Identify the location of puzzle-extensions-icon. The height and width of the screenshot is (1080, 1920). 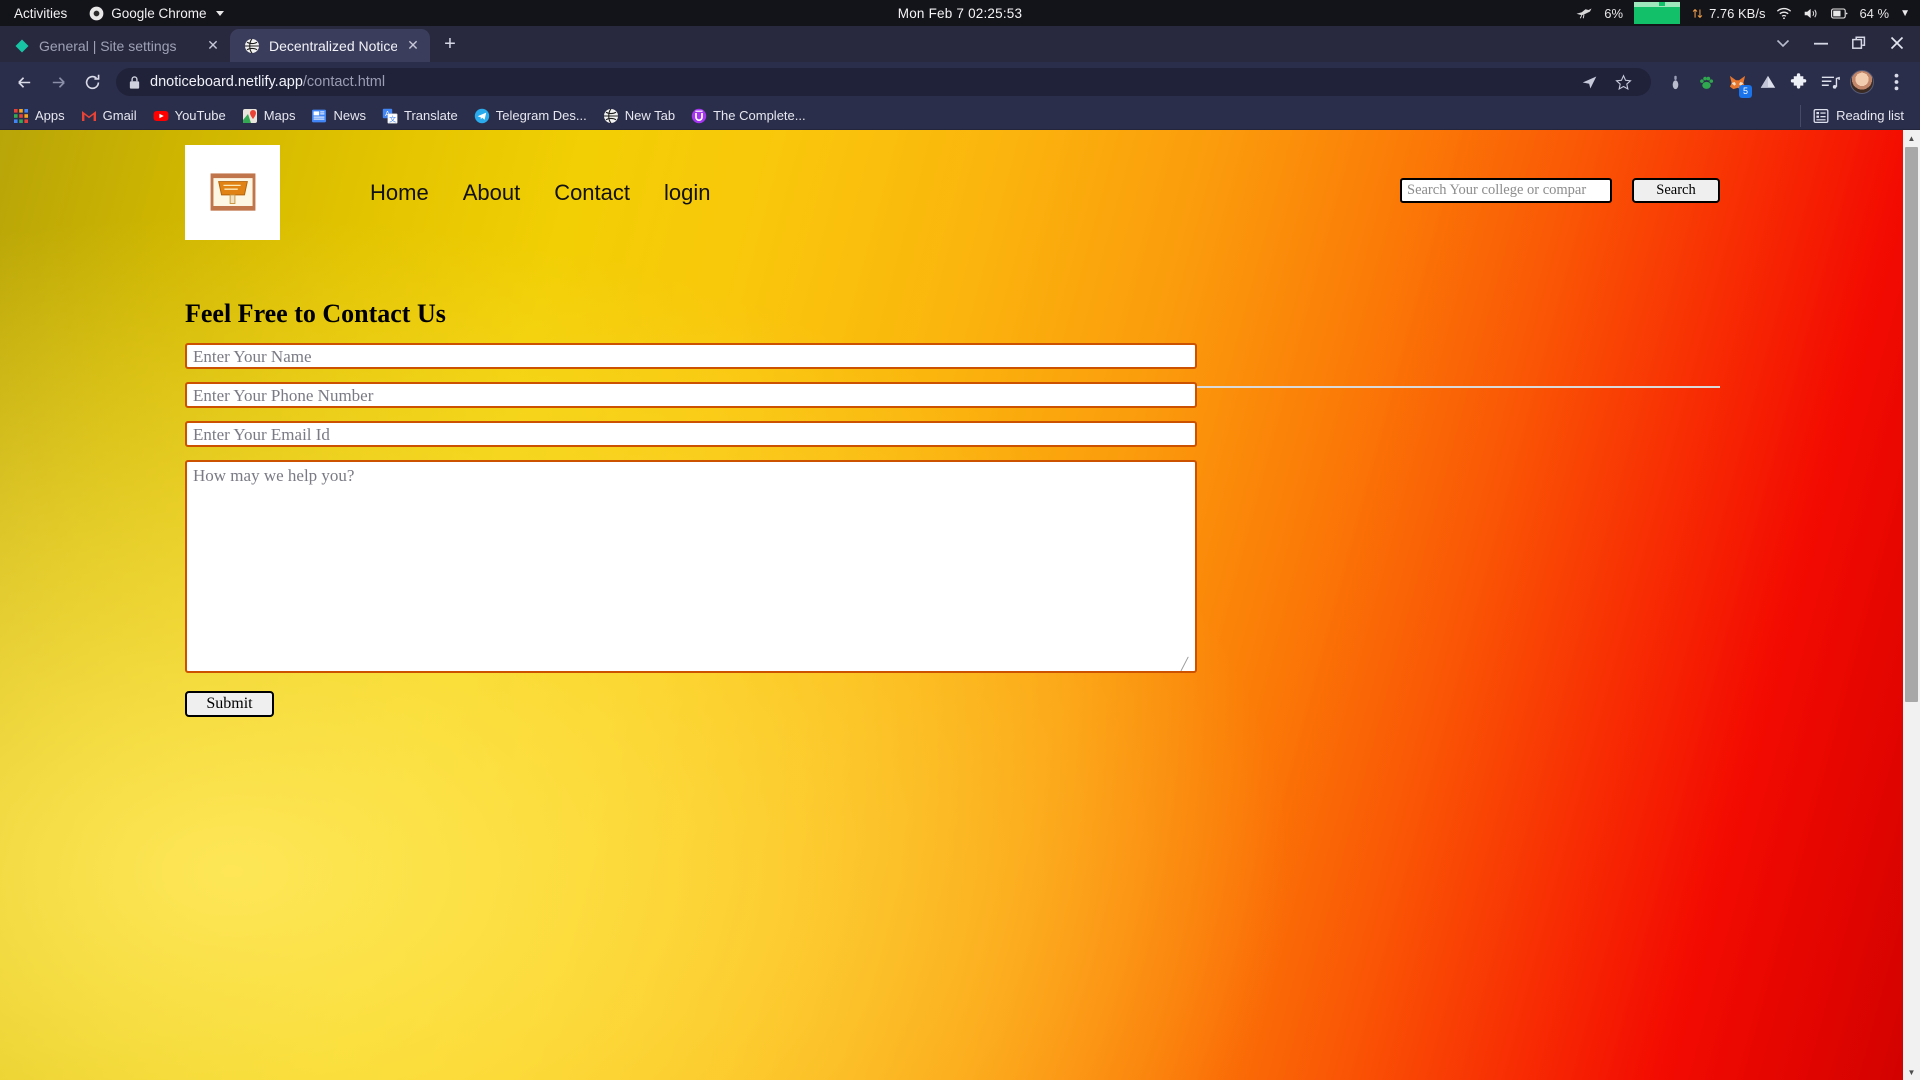
(1799, 82).